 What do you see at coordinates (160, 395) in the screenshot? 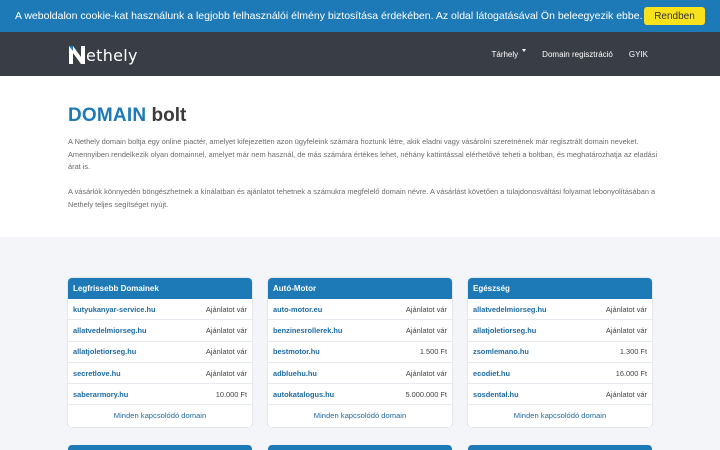
I see `domain-row: saberarmory.hu 10.000 Ft` at bounding box center [160, 395].